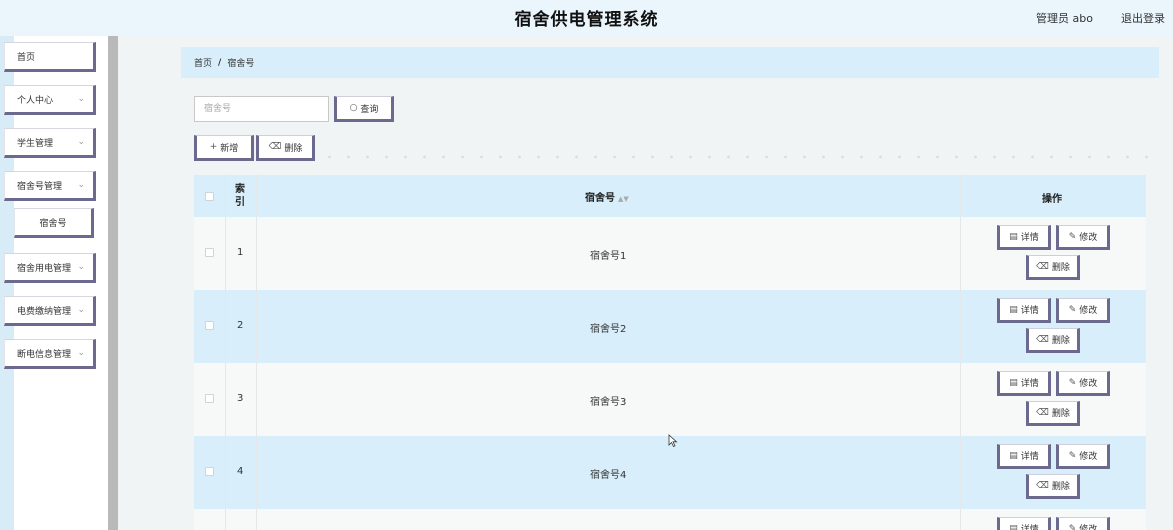 The width and height of the screenshot is (1173, 530). I want to click on header-index: 索 引, so click(240, 196).